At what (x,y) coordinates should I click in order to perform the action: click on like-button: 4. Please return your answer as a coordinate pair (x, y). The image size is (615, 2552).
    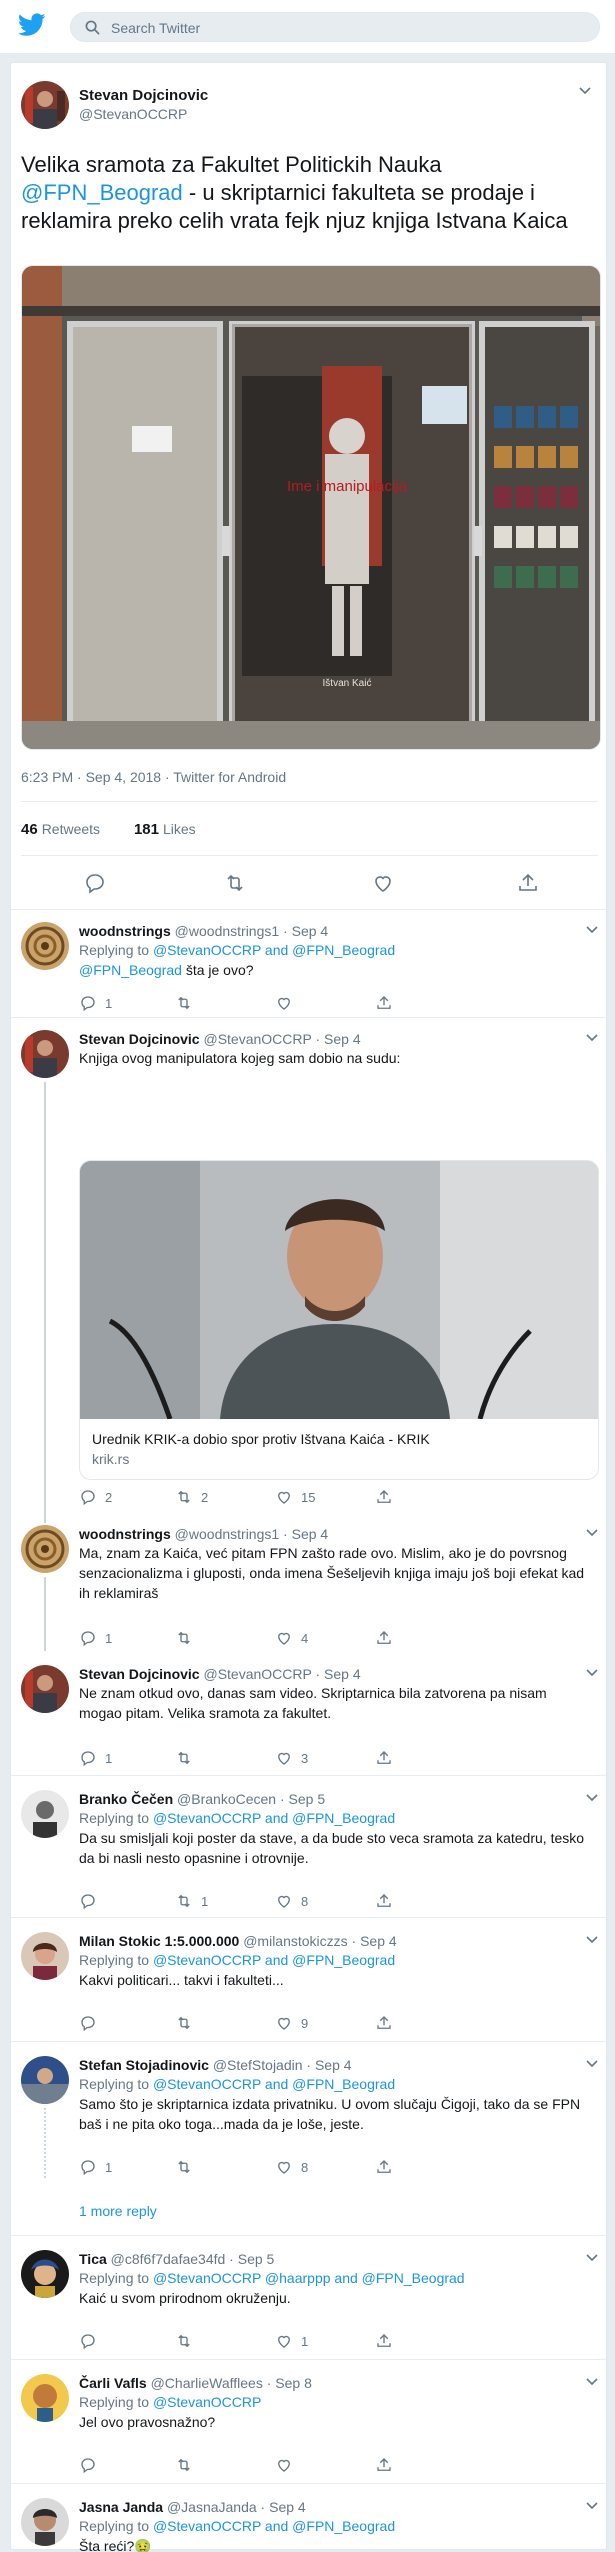
    Looking at the image, I should click on (291, 1638).